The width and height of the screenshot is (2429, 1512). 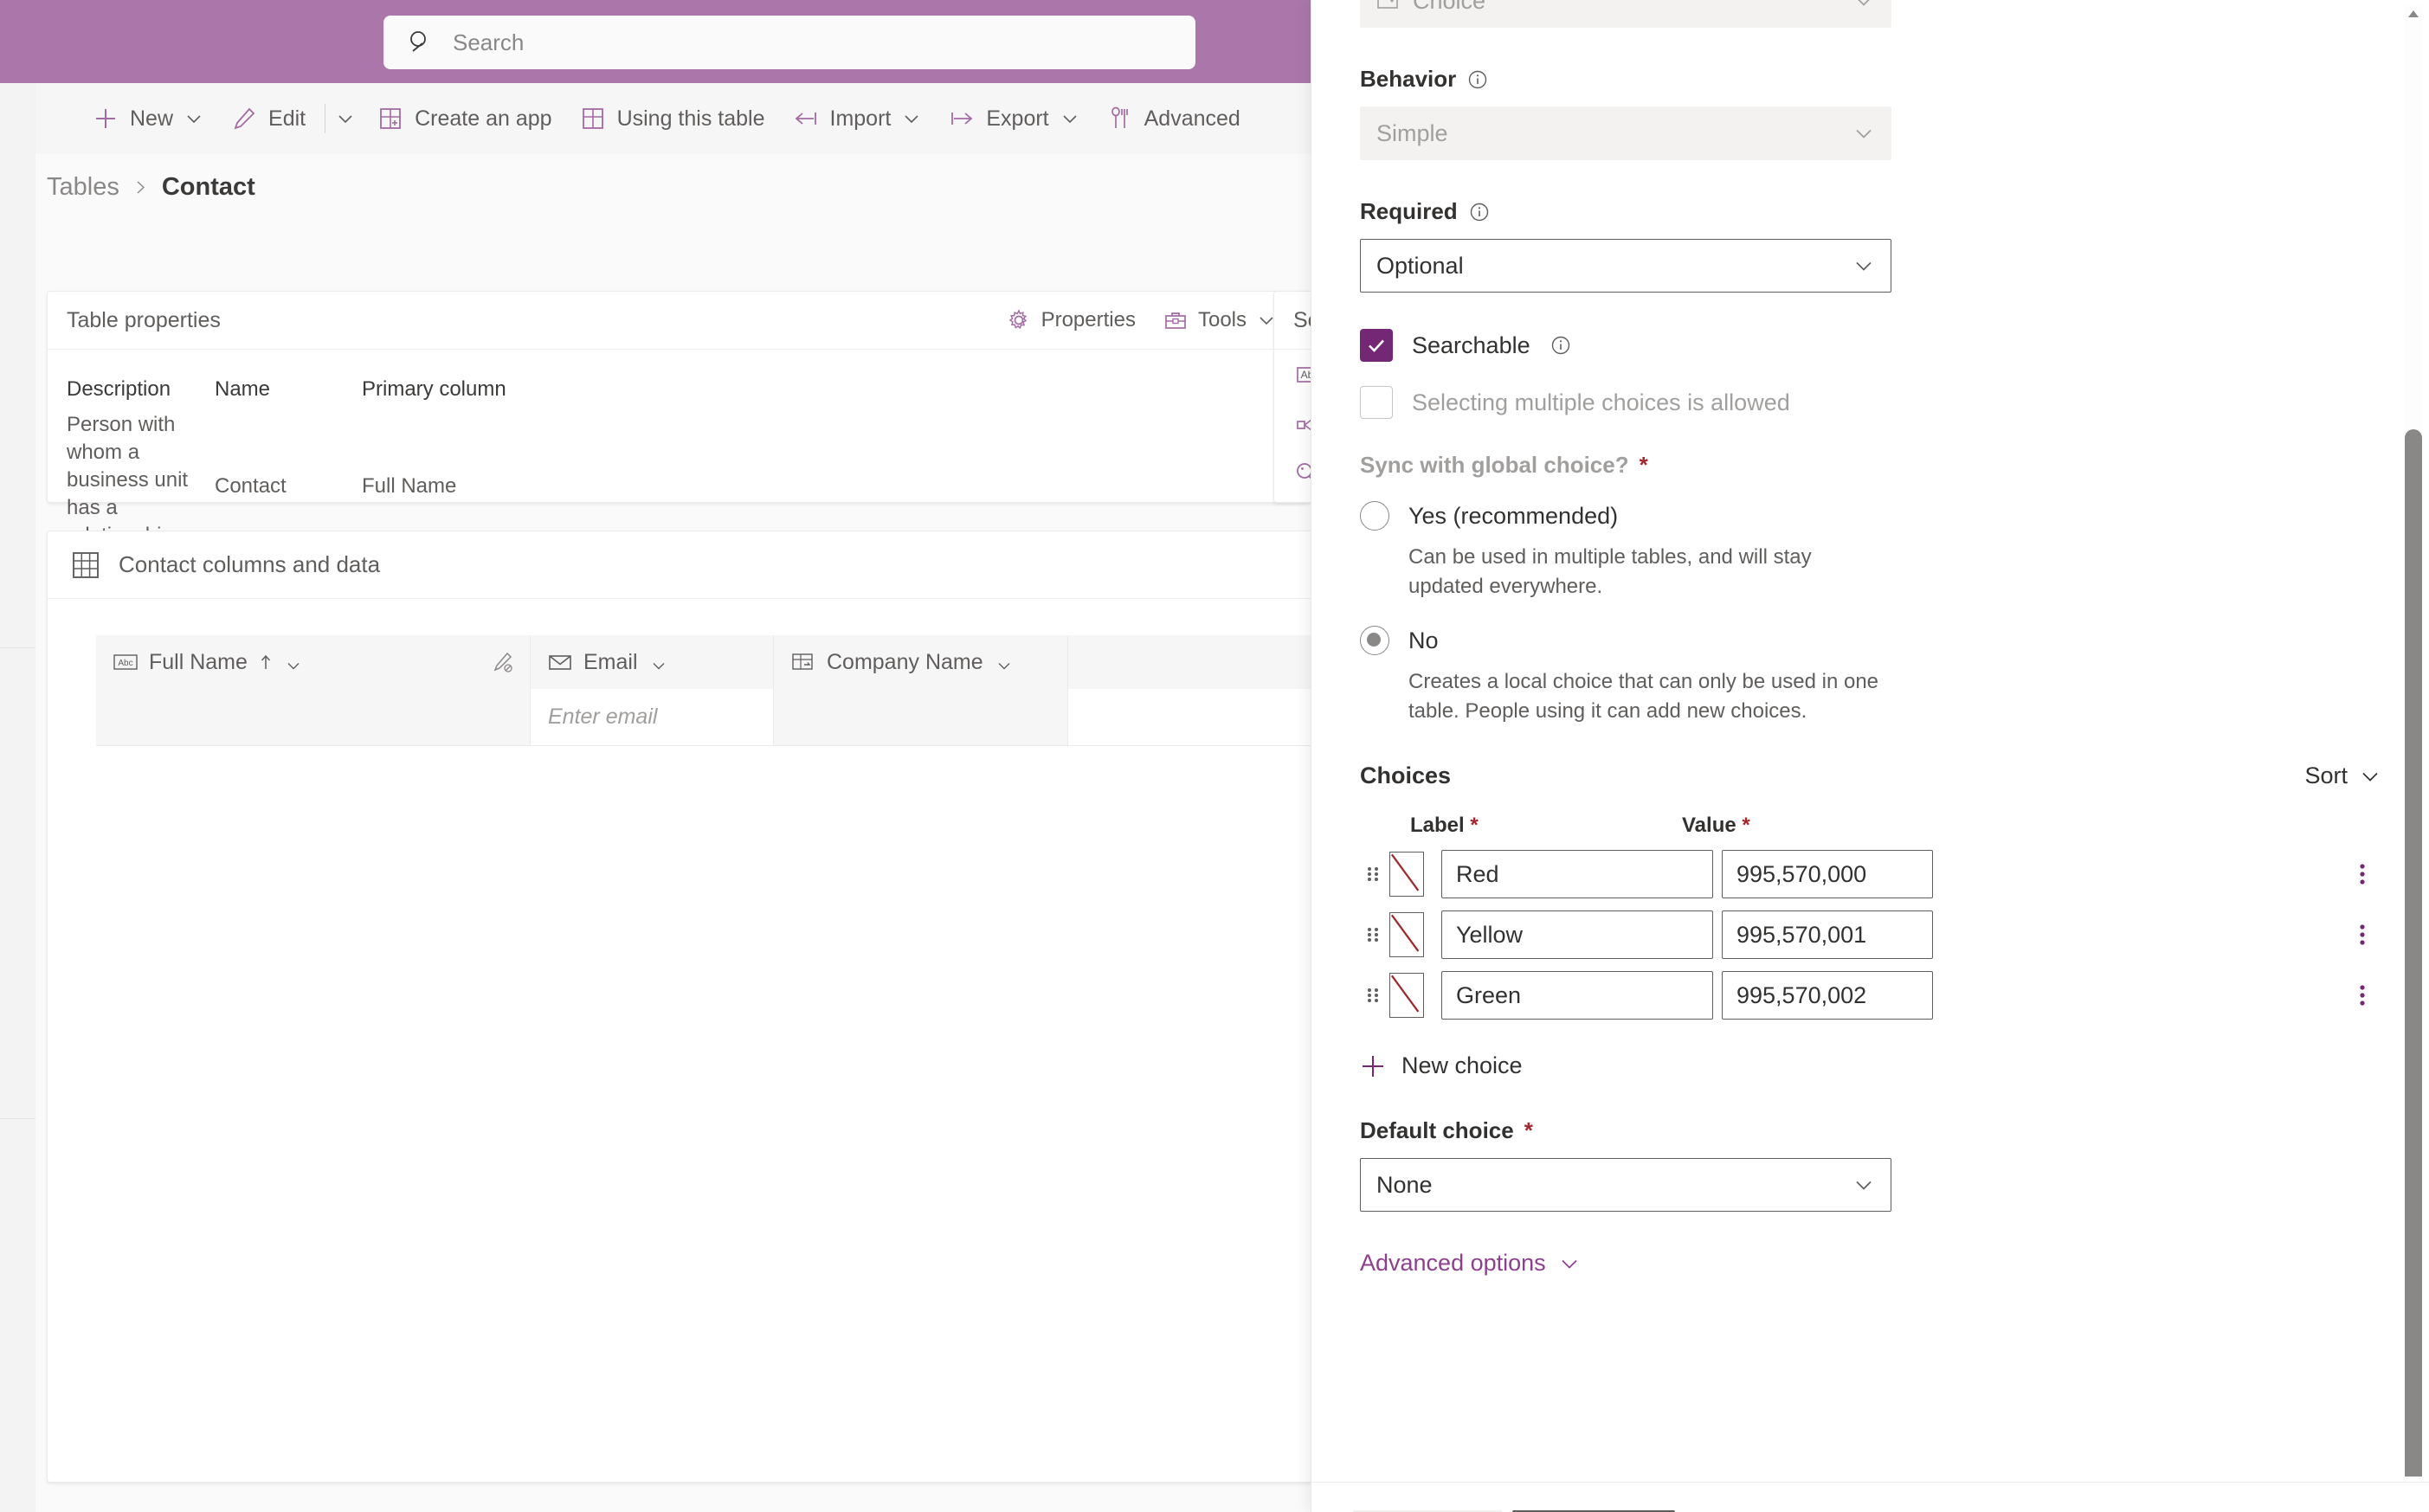 I want to click on relationships-icon, so click(x=1303, y=425).